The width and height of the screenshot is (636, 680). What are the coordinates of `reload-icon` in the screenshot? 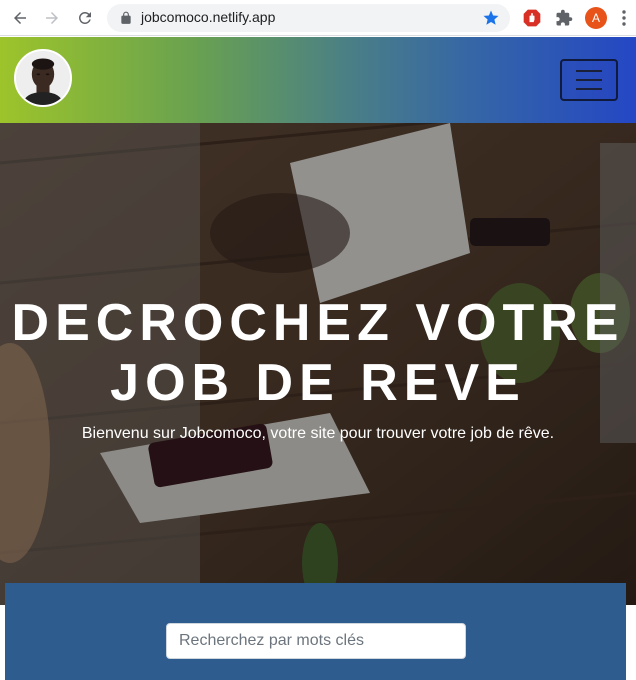 It's located at (84, 17).